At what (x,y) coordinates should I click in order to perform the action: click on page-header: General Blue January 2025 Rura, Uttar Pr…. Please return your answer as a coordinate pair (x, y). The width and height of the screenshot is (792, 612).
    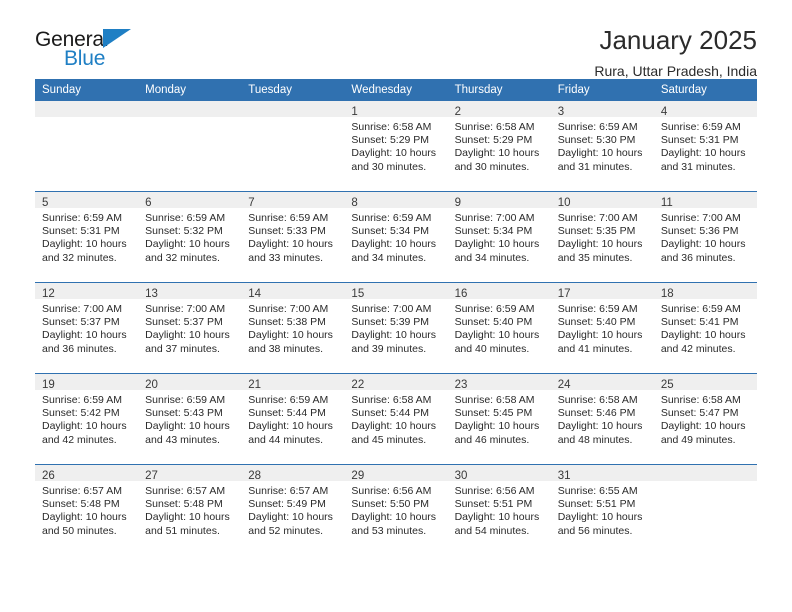
    Looking at the image, I should click on (396, 39).